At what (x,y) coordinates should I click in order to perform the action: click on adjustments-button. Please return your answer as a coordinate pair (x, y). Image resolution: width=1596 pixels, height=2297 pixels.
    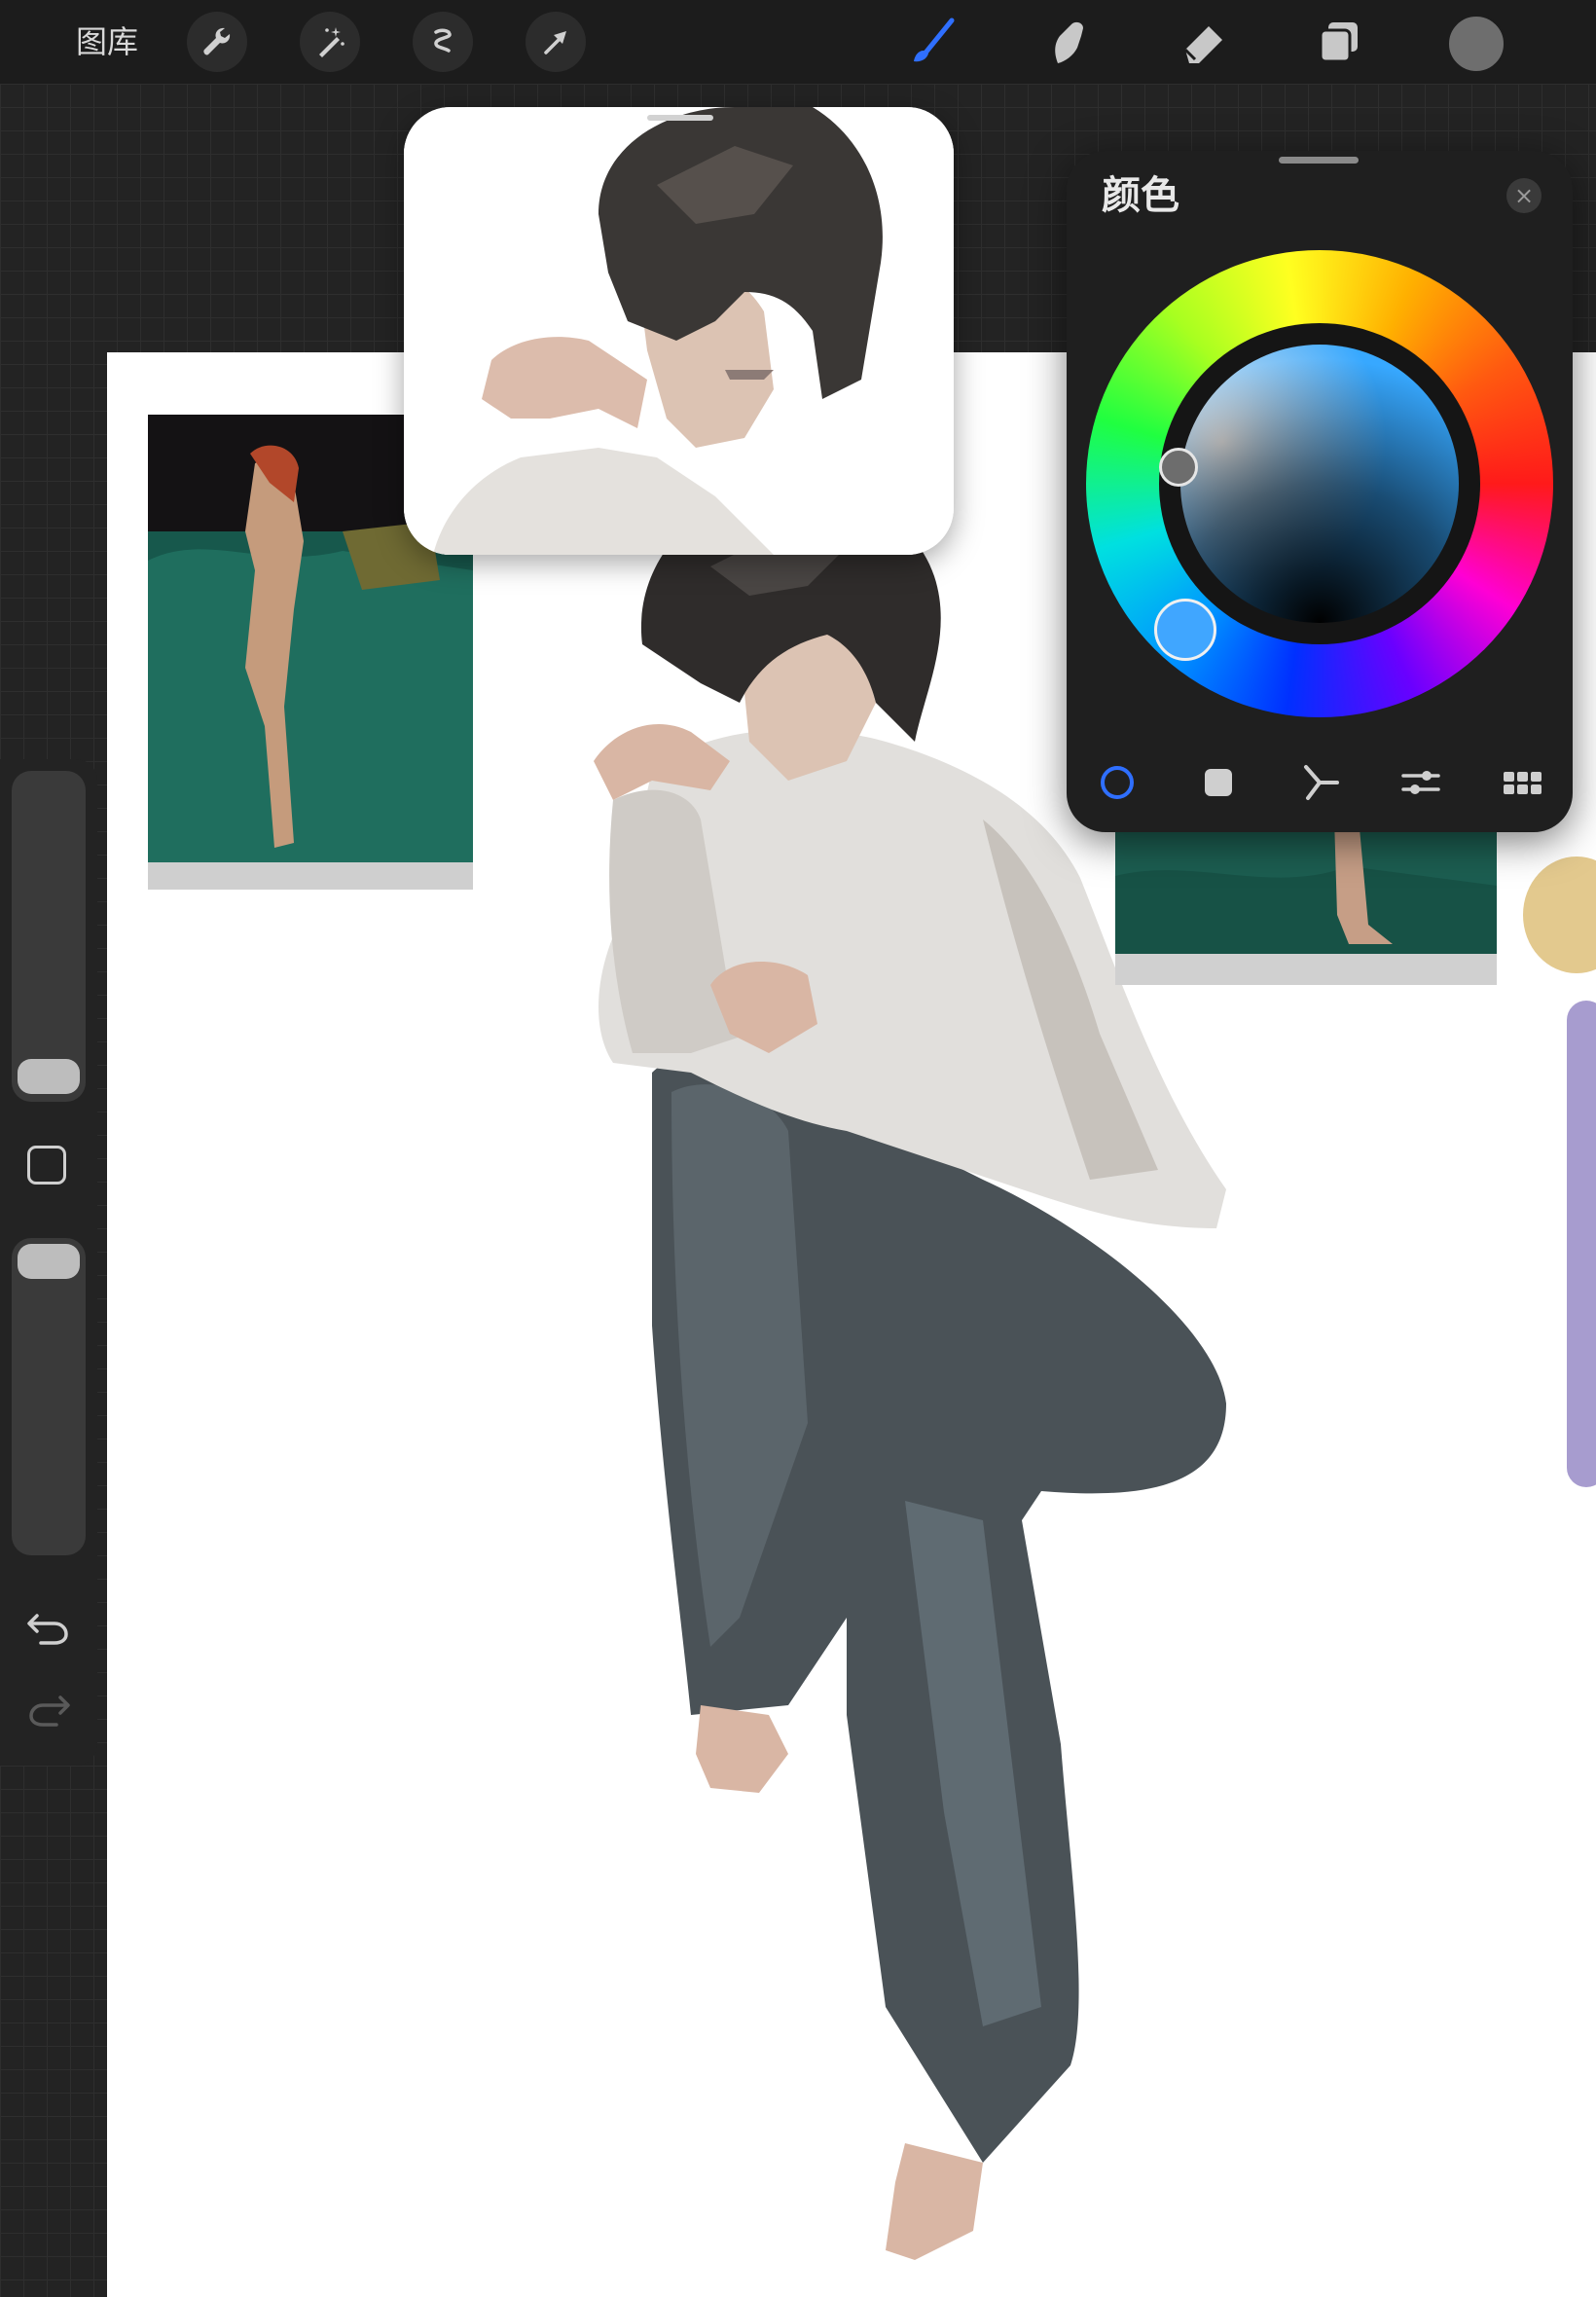
    Looking at the image, I should click on (330, 42).